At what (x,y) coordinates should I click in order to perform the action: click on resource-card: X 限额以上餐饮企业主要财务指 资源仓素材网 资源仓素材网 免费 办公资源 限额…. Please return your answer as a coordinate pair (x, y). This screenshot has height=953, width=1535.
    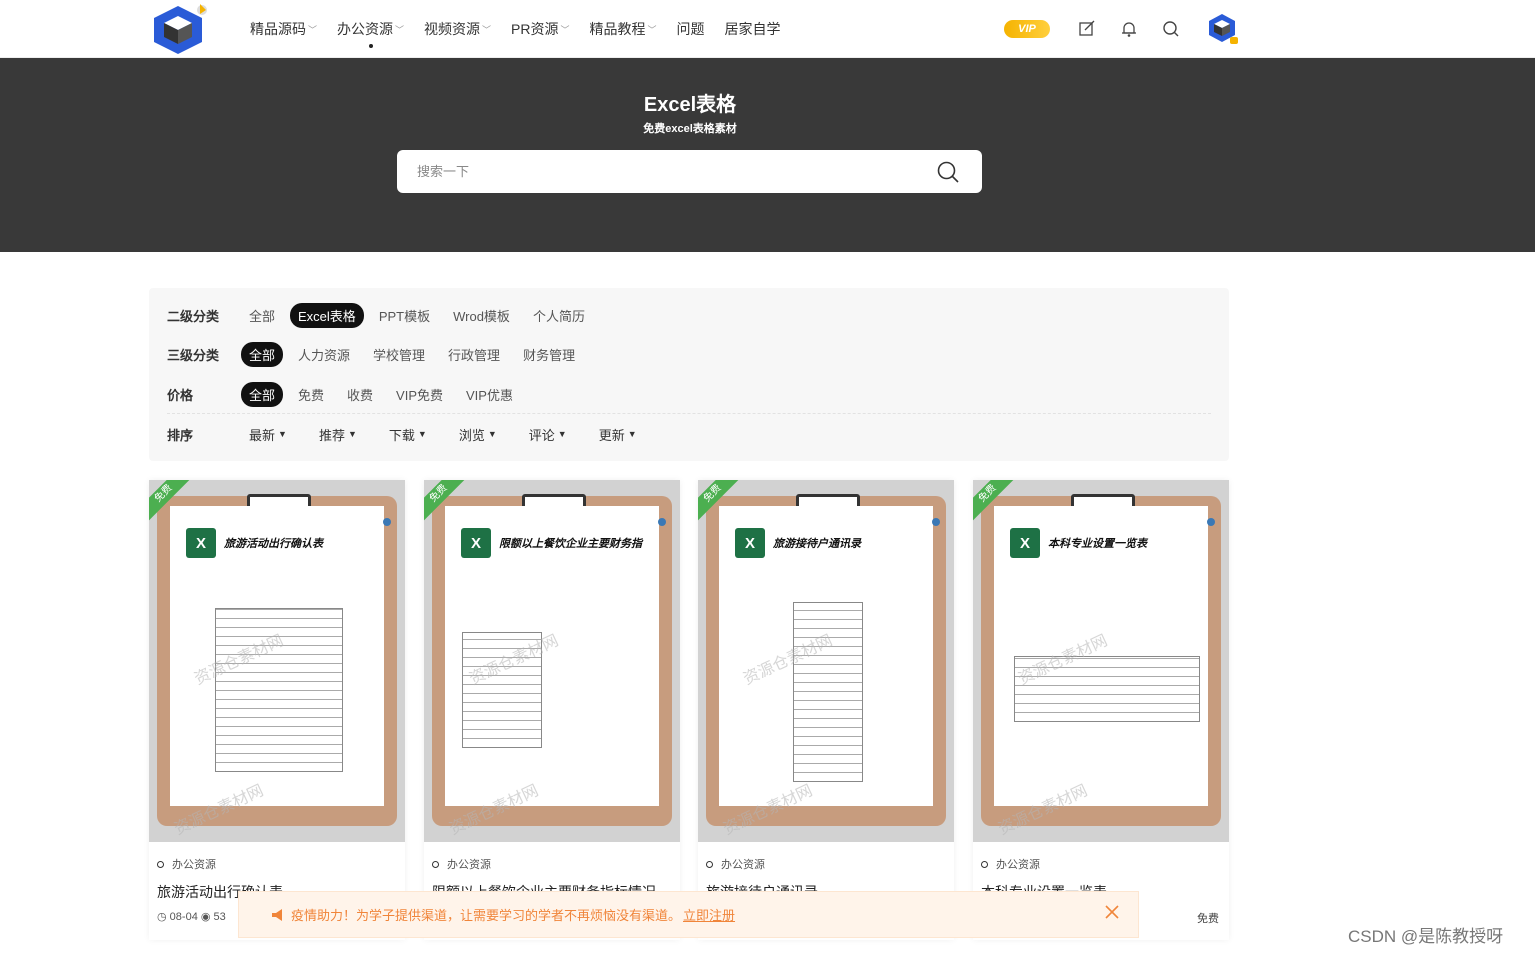
    Looking at the image, I should click on (552, 710).